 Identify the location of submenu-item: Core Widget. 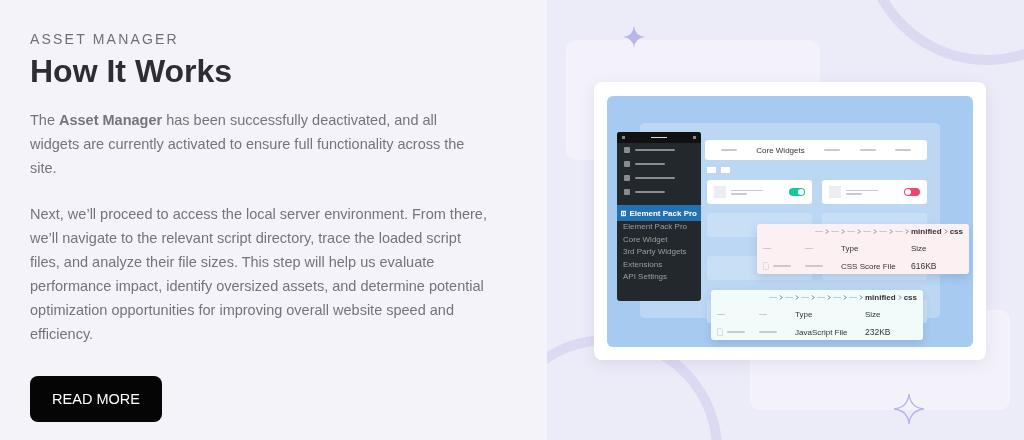
(659, 239).